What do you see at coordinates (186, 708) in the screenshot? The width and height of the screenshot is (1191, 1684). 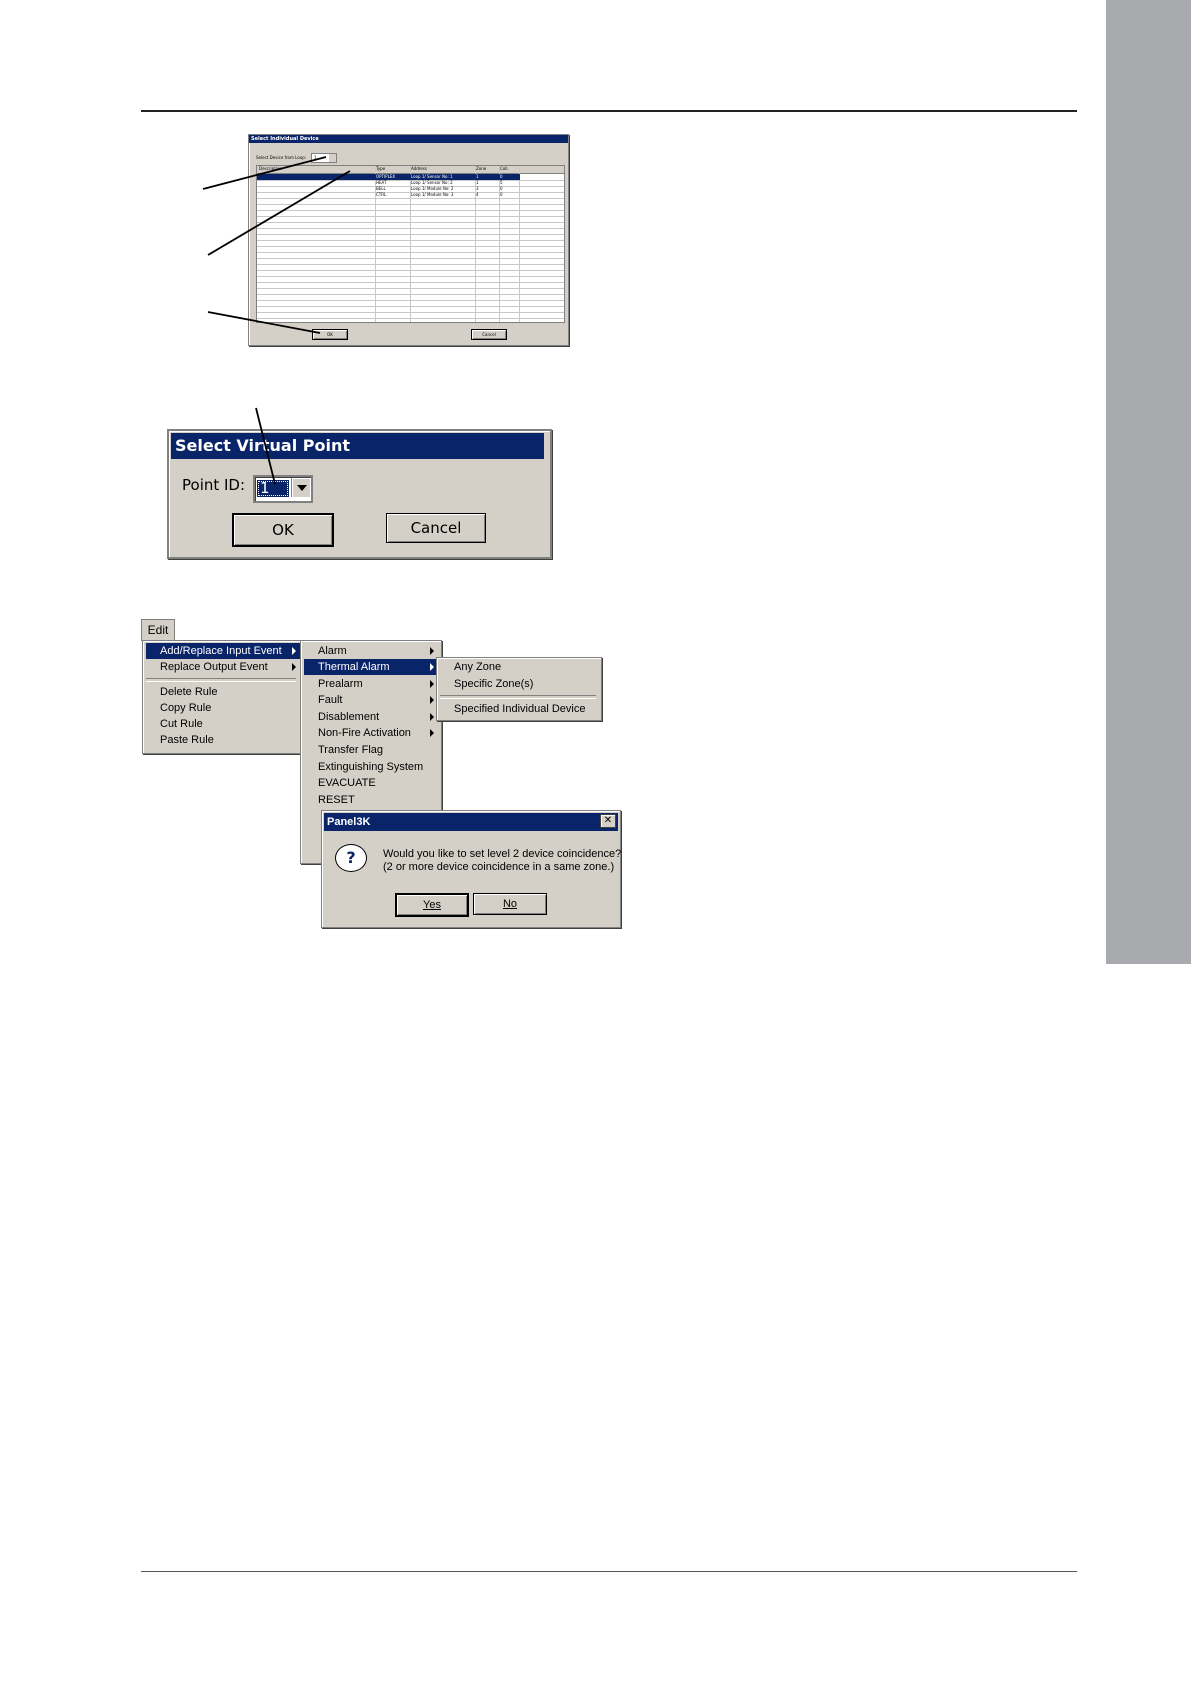 I see `menu-item-label: Copy Rule` at bounding box center [186, 708].